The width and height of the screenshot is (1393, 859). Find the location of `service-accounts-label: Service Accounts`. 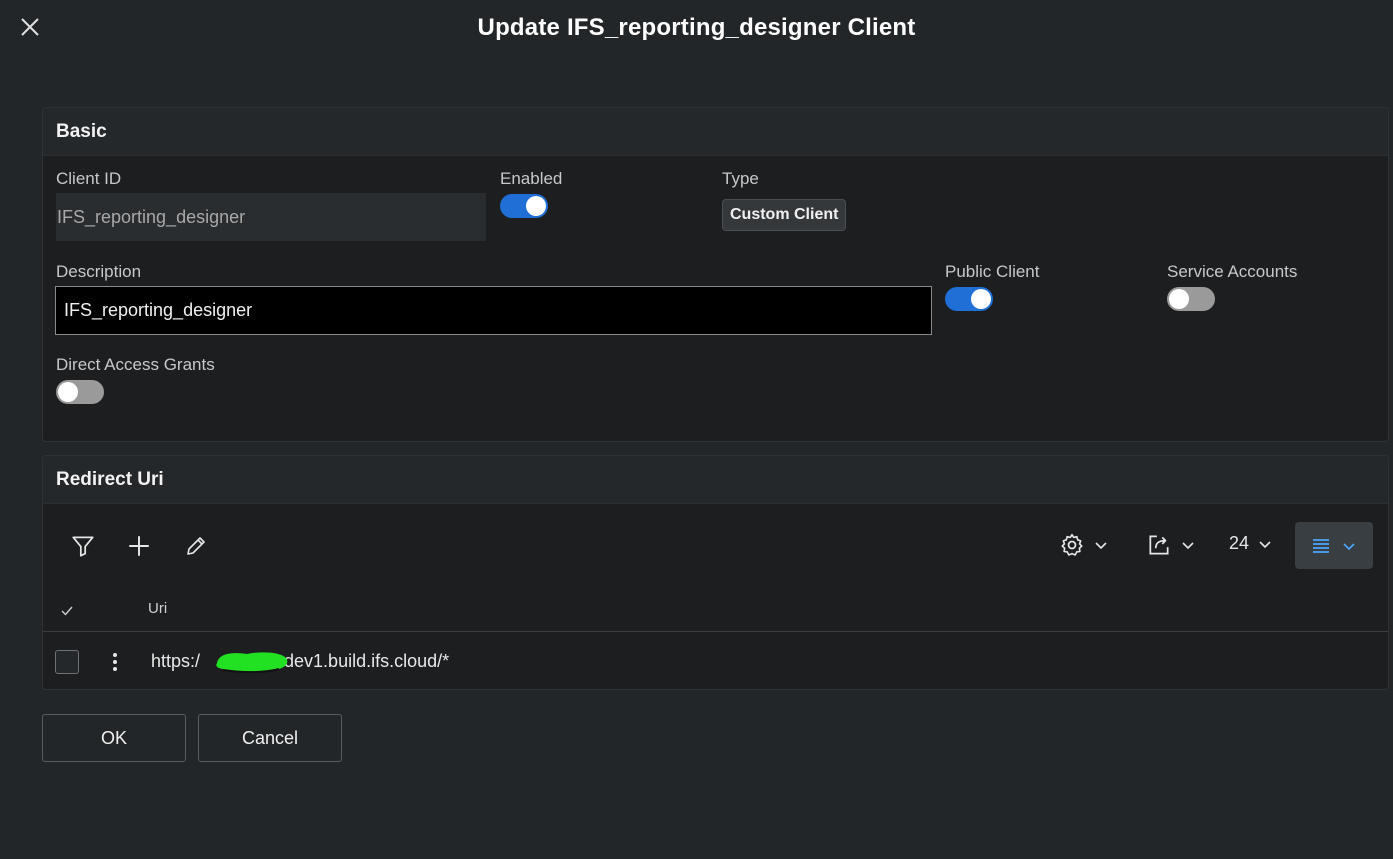

service-accounts-label: Service Accounts is located at coordinates (1232, 271).